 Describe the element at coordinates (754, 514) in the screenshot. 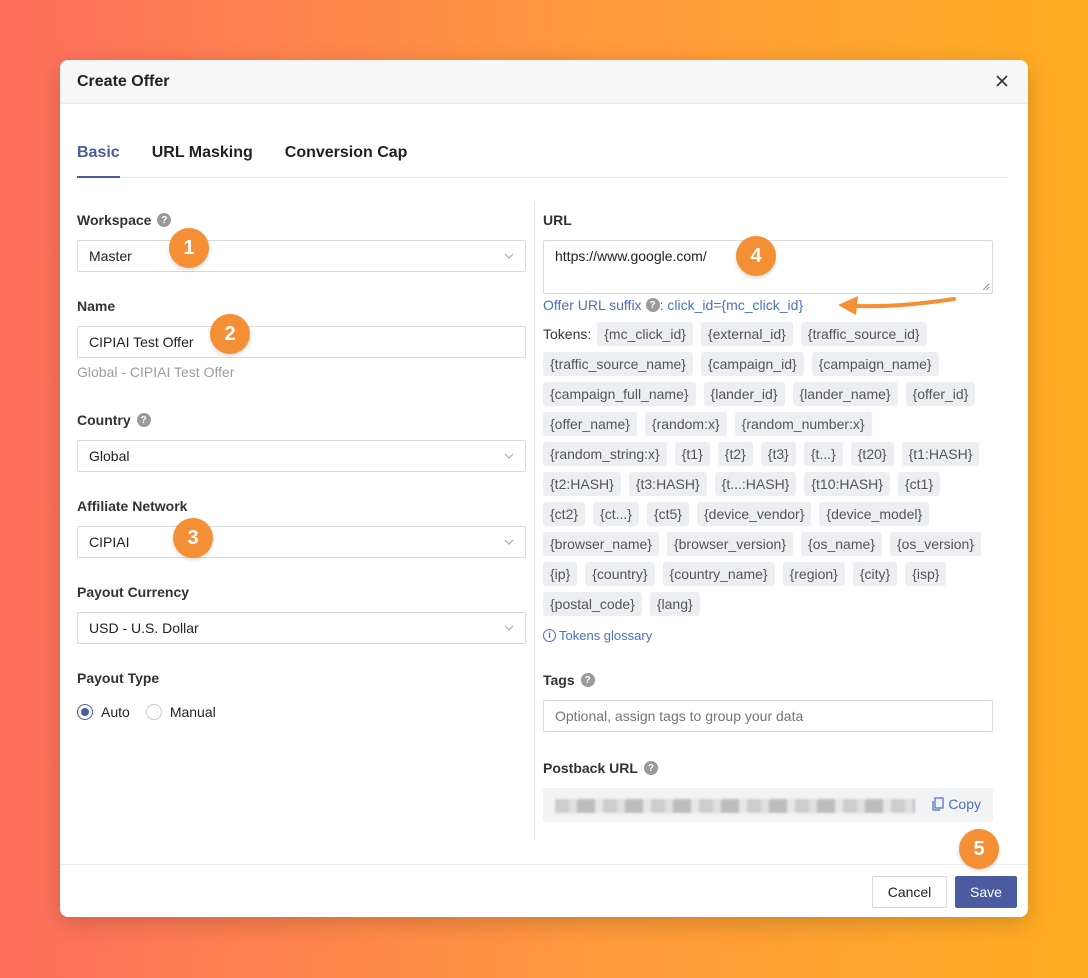

I see `token-chip: {device_vendor}` at that location.